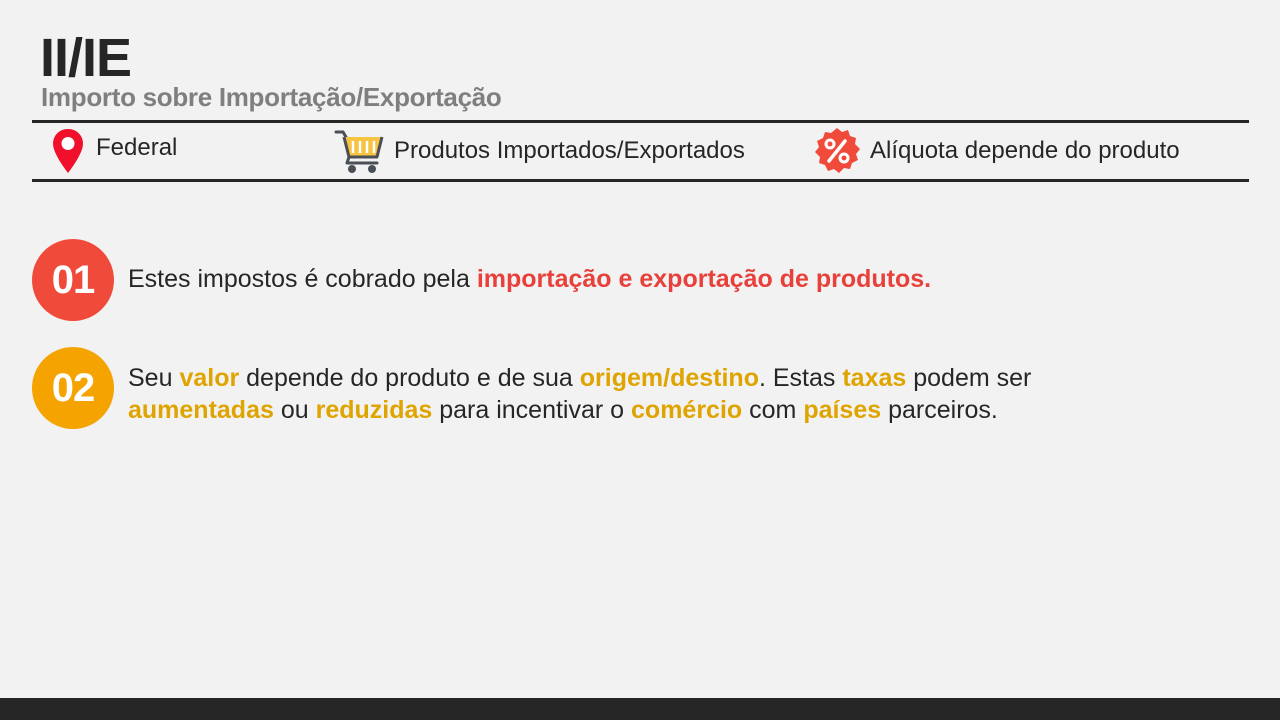 This screenshot has width=1280, height=720. What do you see at coordinates (201, 410) in the screenshot?
I see `highlight-text: aumentadas` at bounding box center [201, 410].